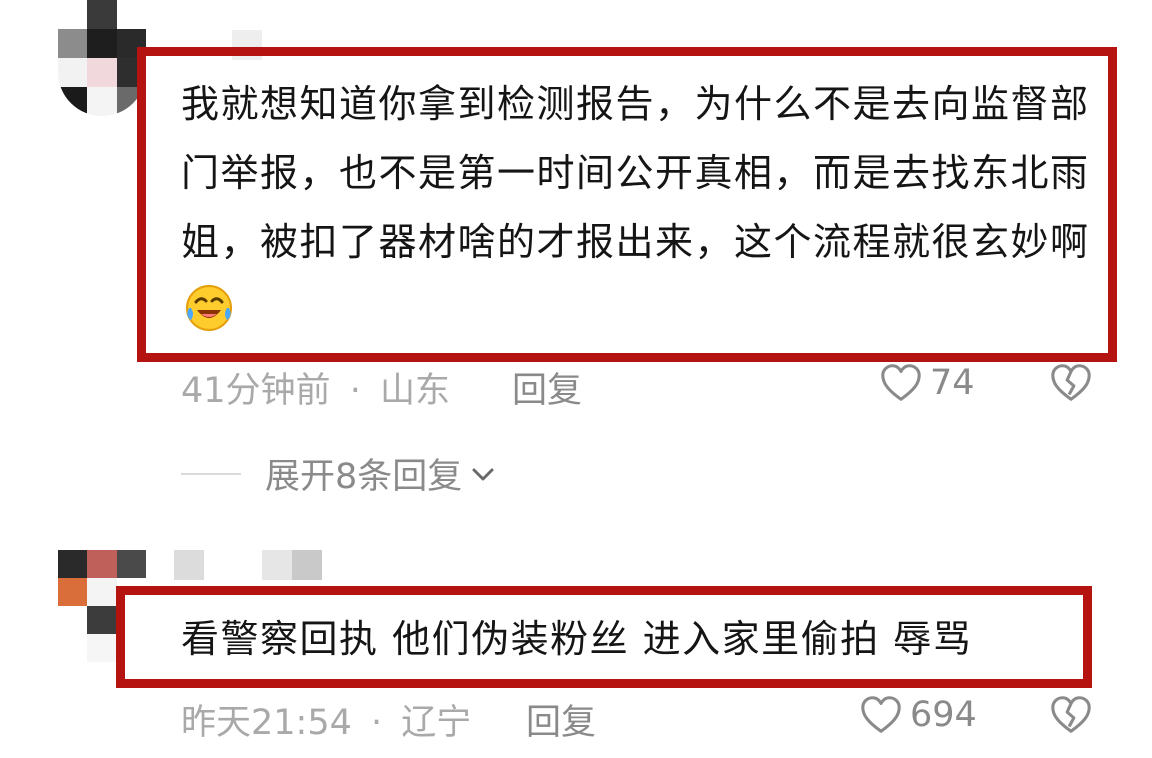  Describe the element at coordinates (926, 383) in the screenshot. I see `like-button: 74` at that location.